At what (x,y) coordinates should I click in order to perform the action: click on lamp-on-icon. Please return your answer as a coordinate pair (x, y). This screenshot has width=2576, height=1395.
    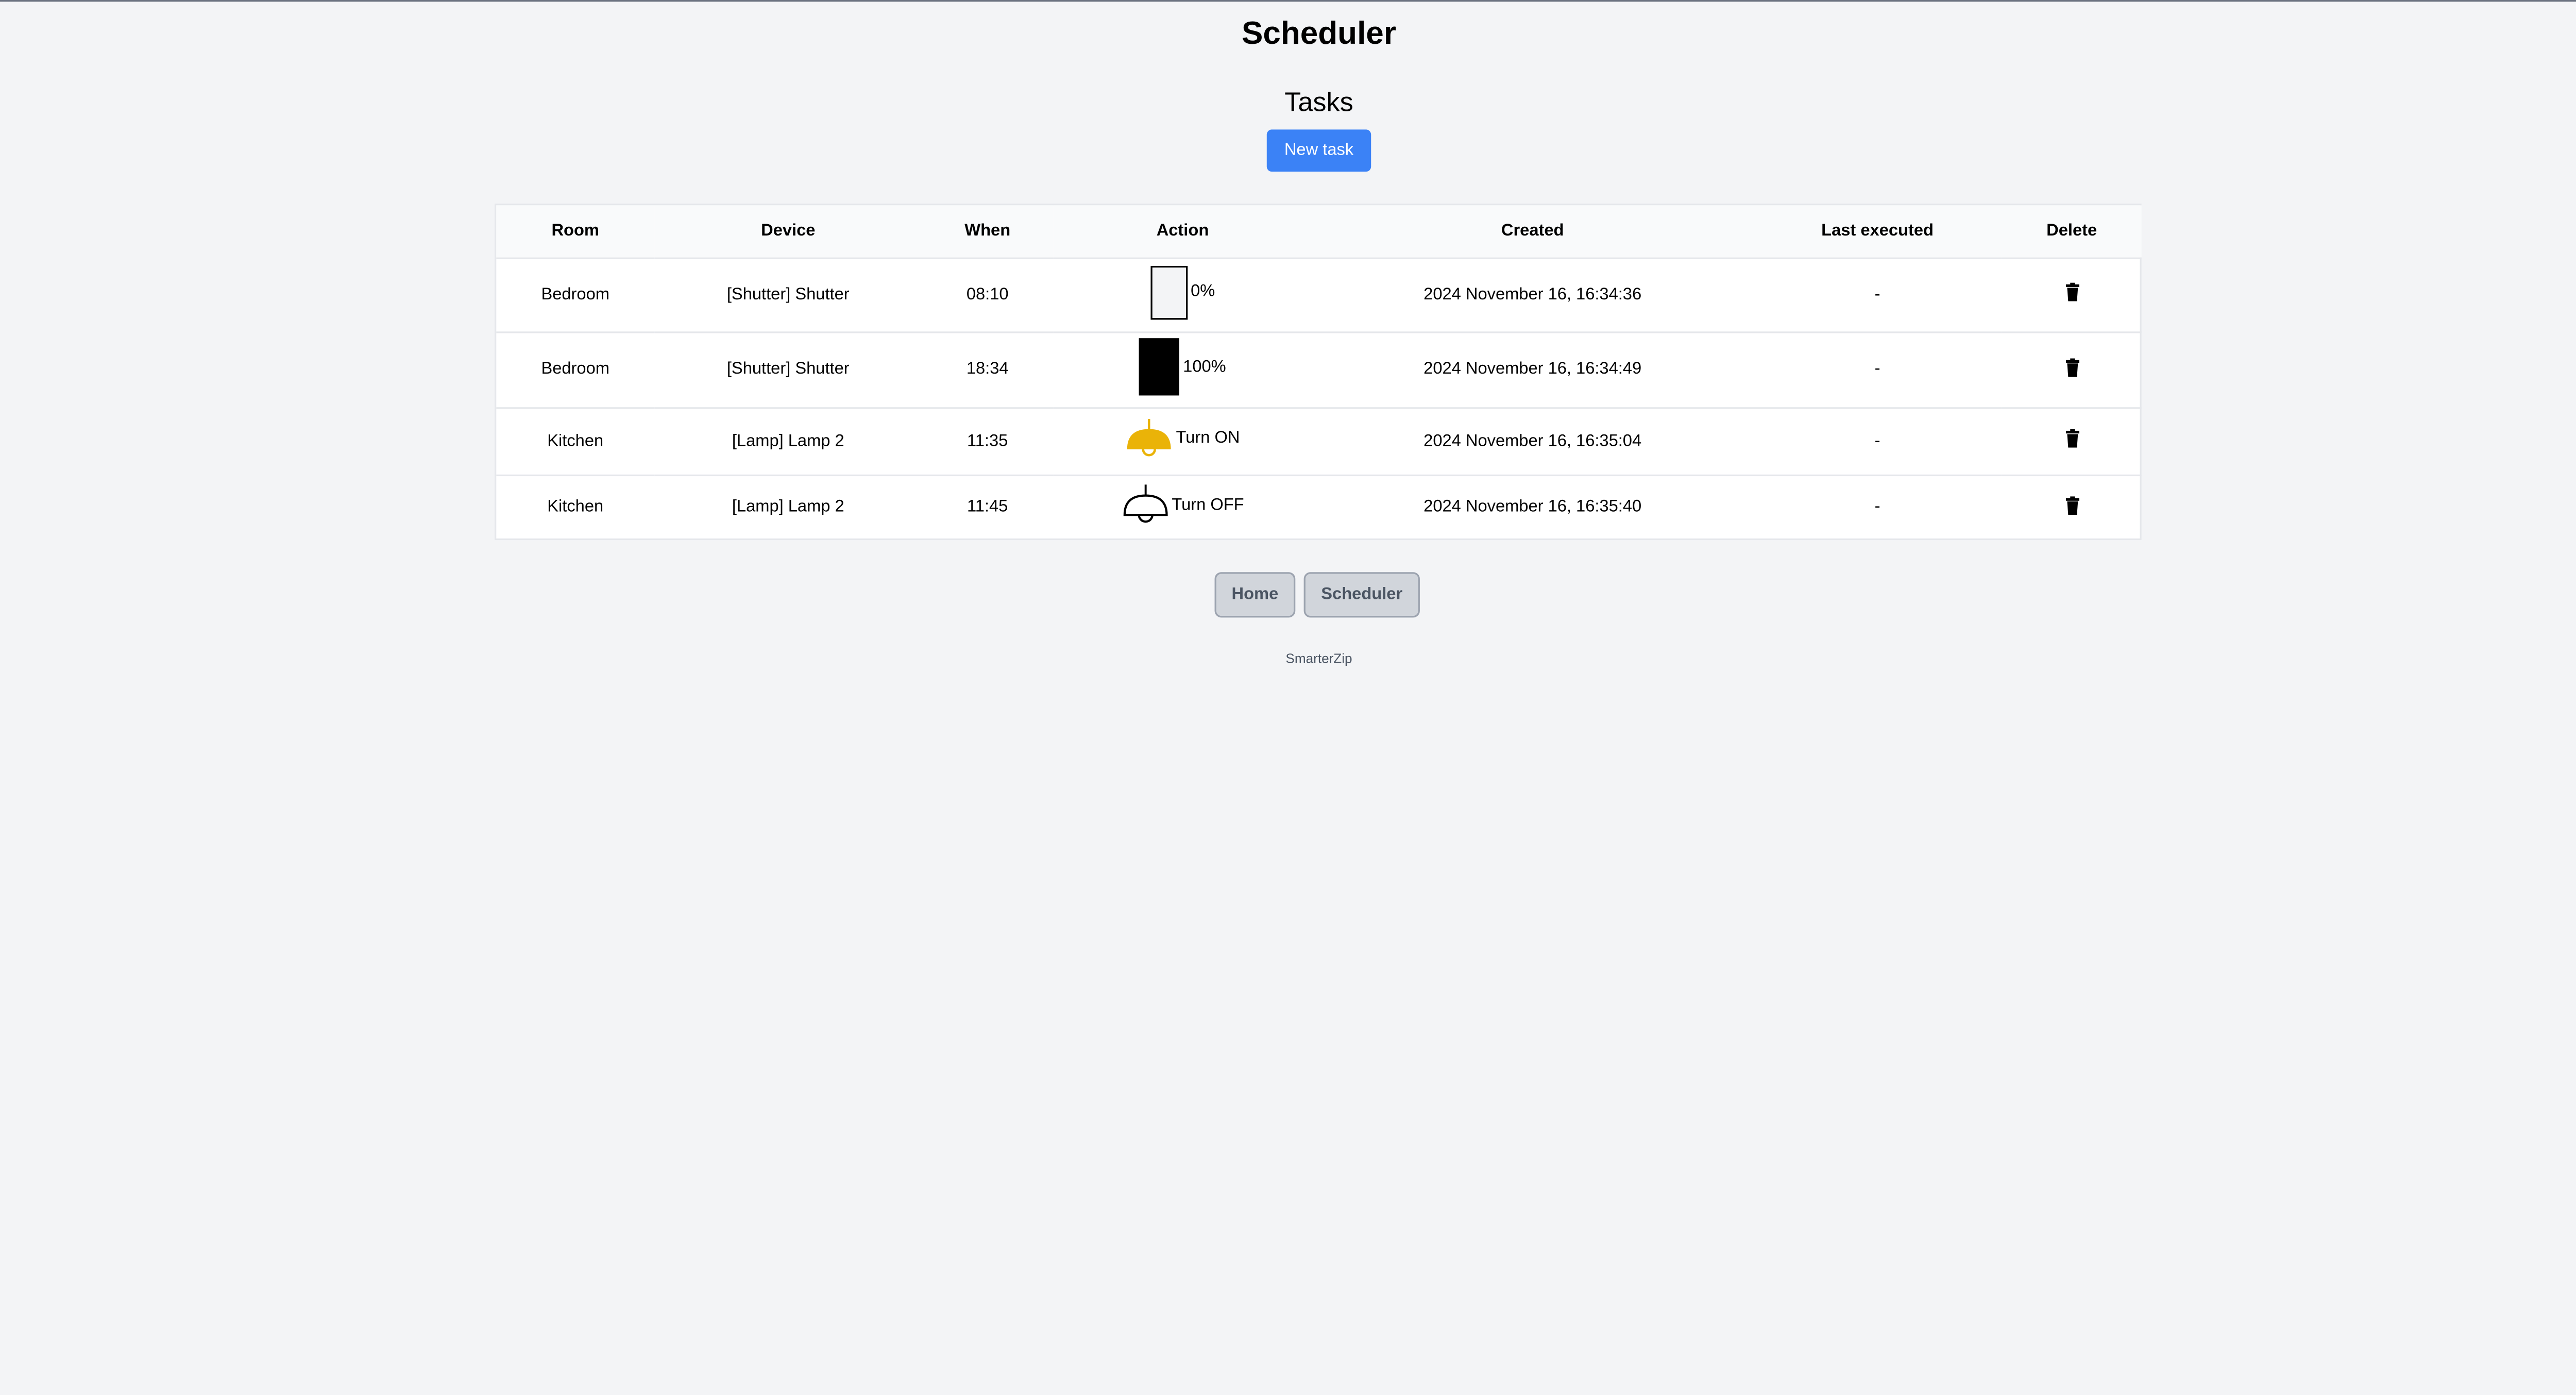
    Looking at the image, I should click on (1149, 438).